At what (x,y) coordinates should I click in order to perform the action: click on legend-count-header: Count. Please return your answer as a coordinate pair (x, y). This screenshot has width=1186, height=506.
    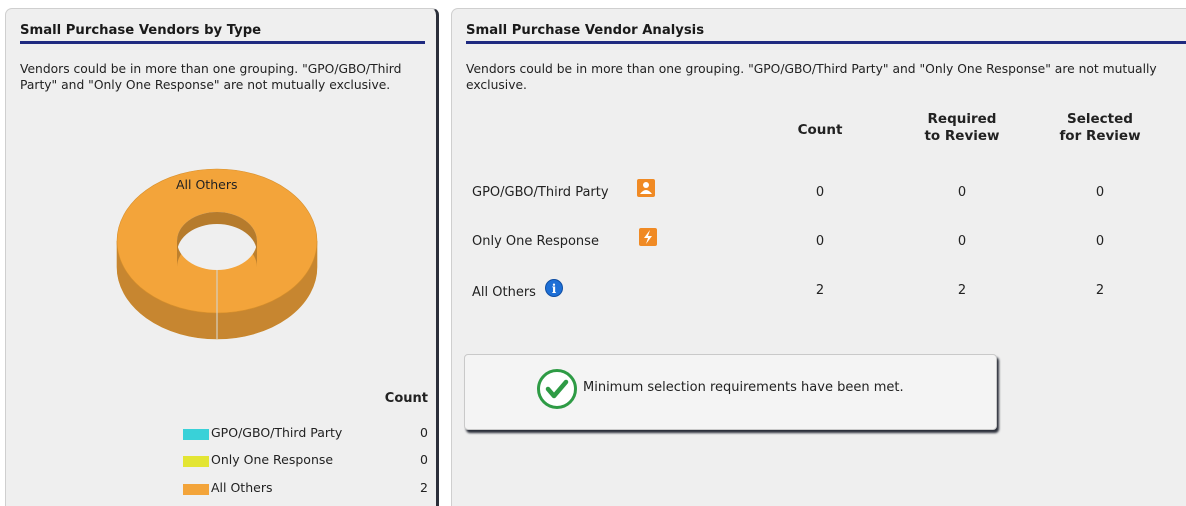
    Looking at the image, I should click on (406, 398).